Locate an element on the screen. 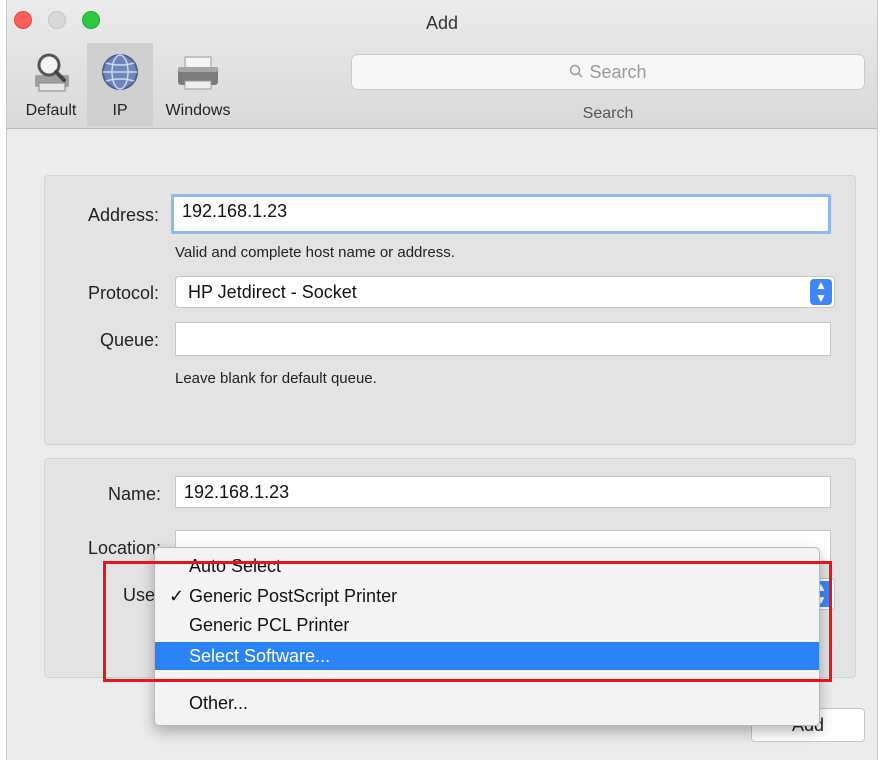 The image size is (880, 760). window-title: Add is located at coordinates (442, 23).